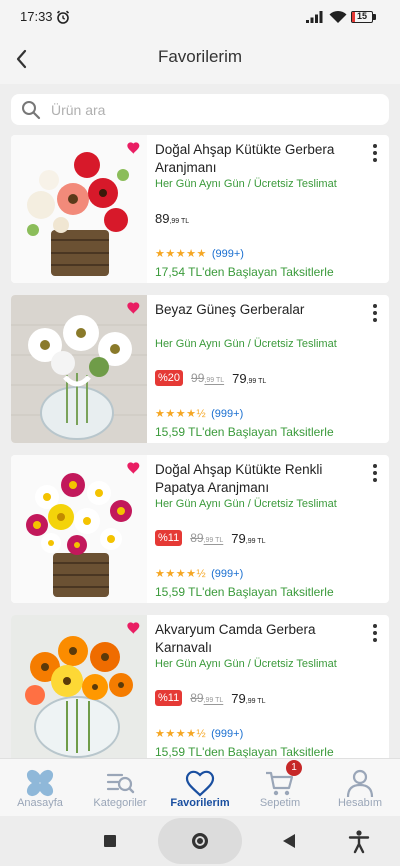 This screenshot has width=400, height=866. I want to click on price: 89,99 TL, so click(172, 218).